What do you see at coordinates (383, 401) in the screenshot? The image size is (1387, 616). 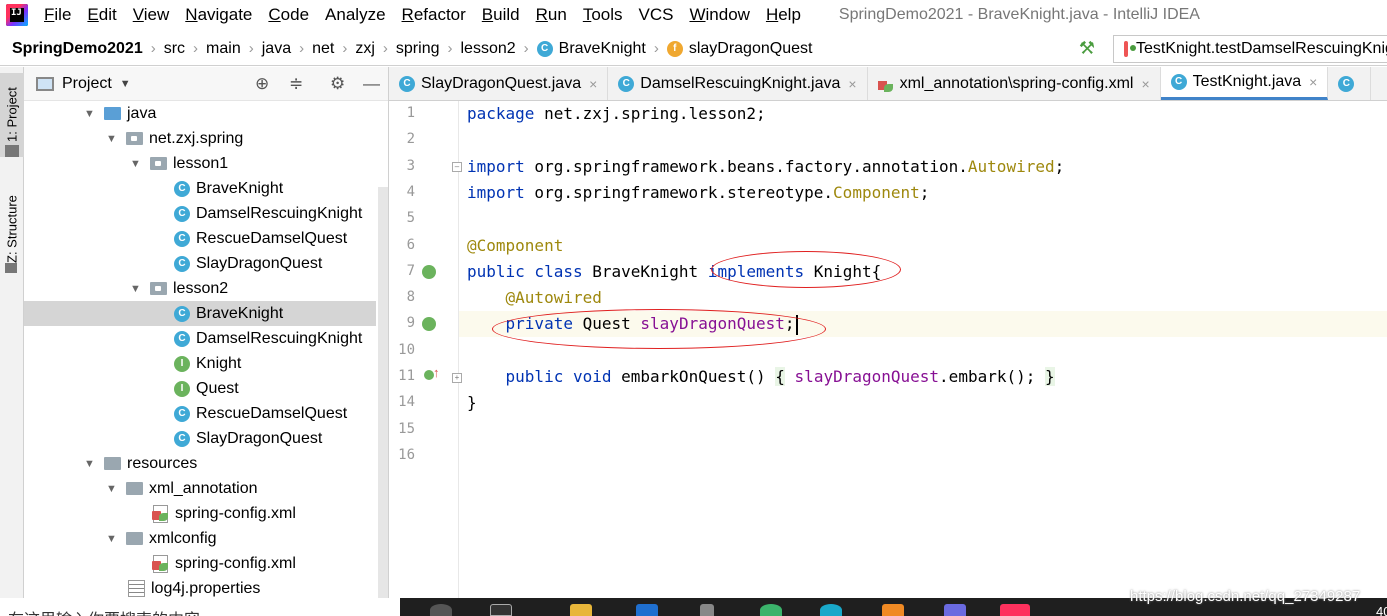 I see `project-tree-scrollbar` at bounding box center [383, 401].